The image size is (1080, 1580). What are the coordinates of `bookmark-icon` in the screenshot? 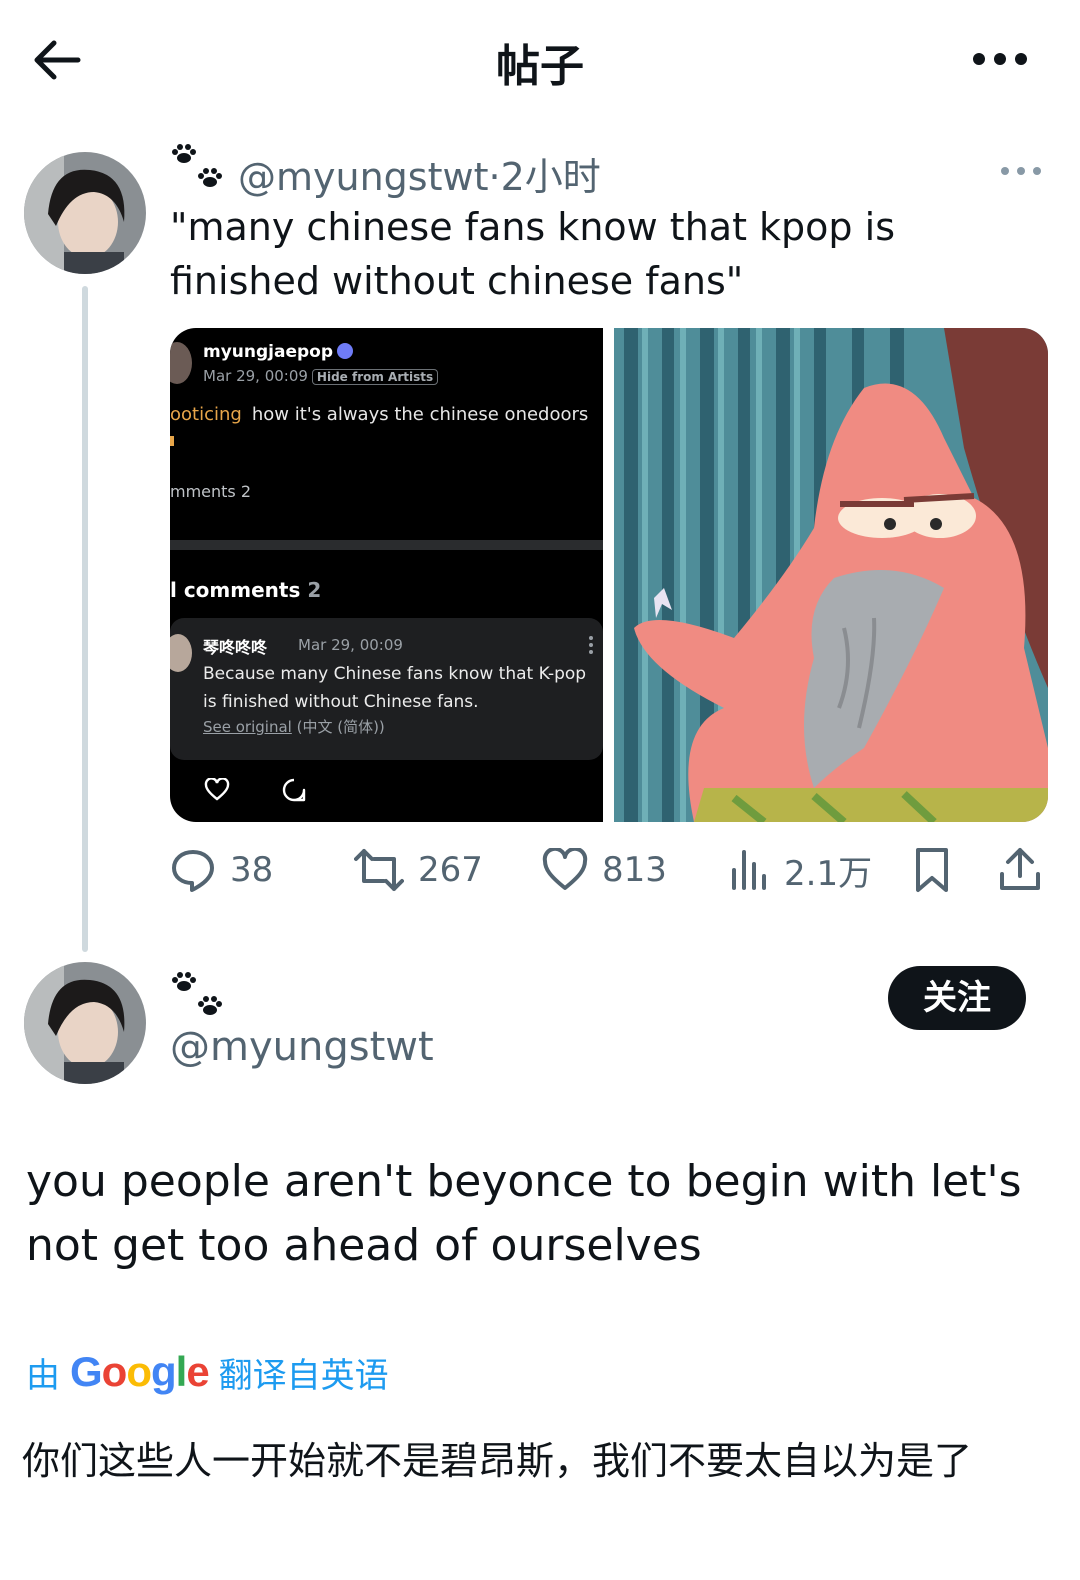 It's located at (932, 870).